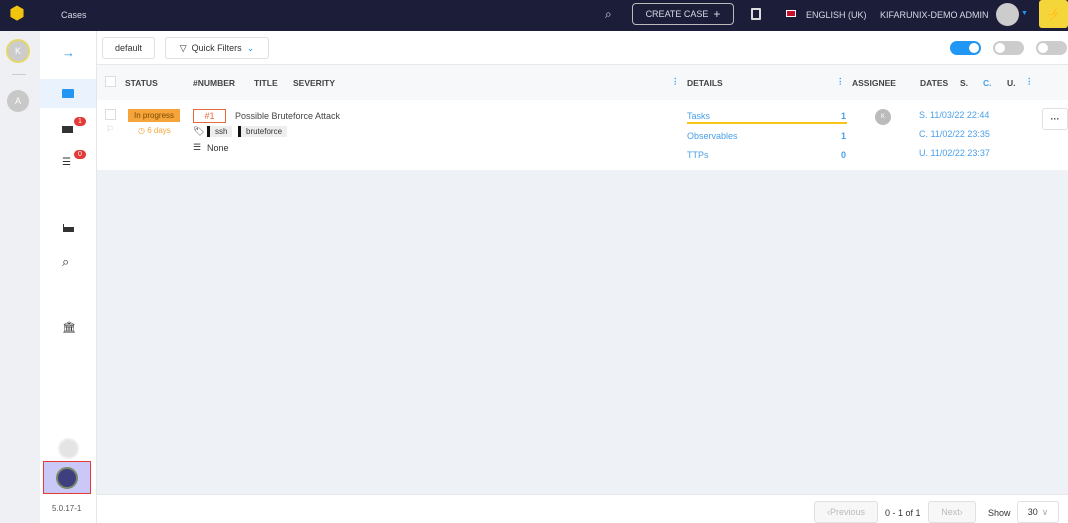  I want to click on organisation-bank-icon: 🏛, so click(69, 327).